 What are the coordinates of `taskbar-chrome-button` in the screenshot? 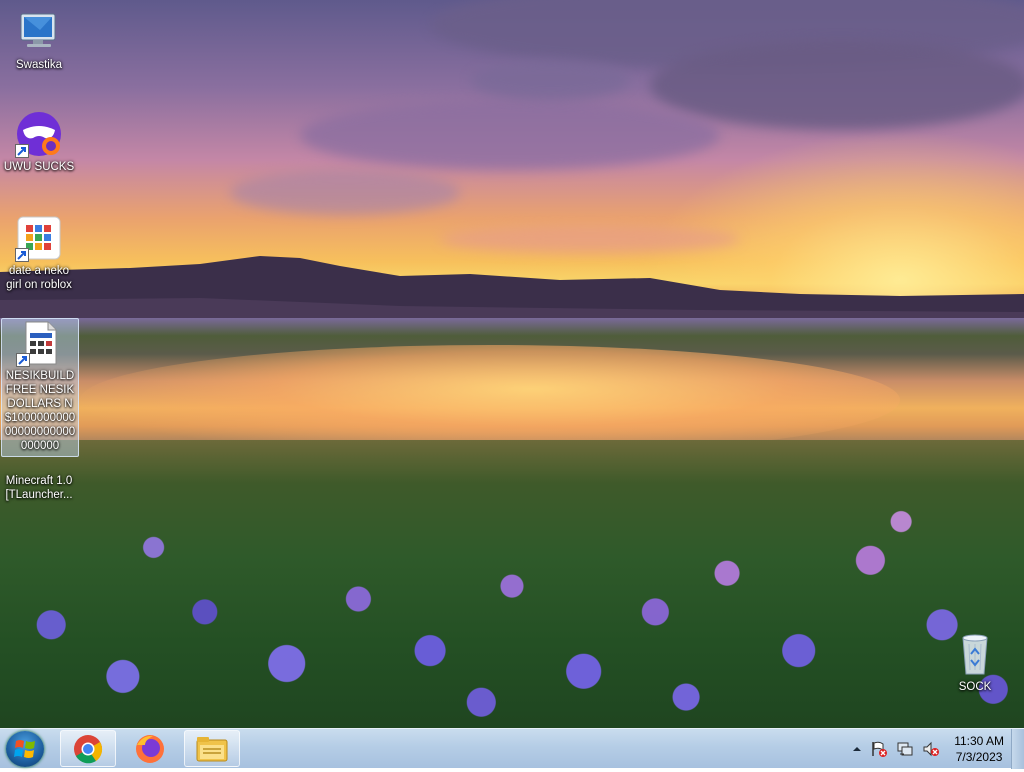 It's located at (88, 748).